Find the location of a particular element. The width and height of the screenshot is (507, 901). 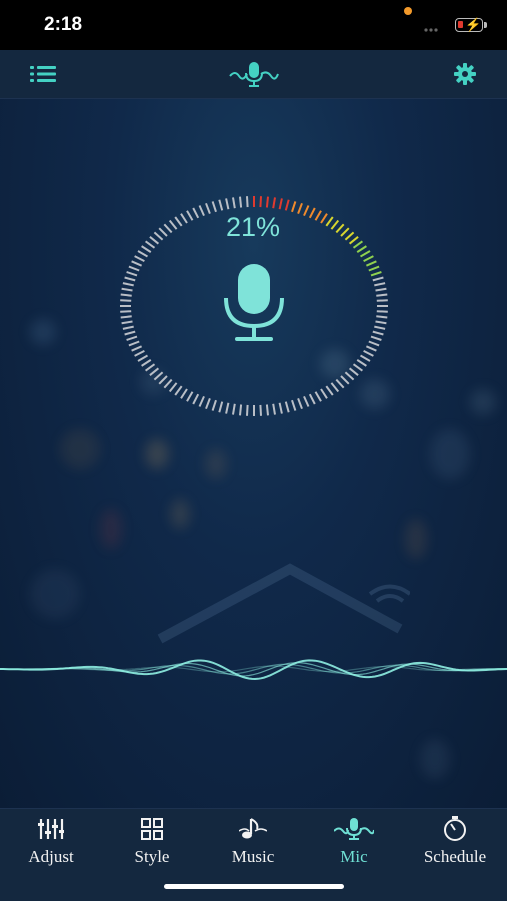

equalizer-icon is located at coordinates (51, 829).